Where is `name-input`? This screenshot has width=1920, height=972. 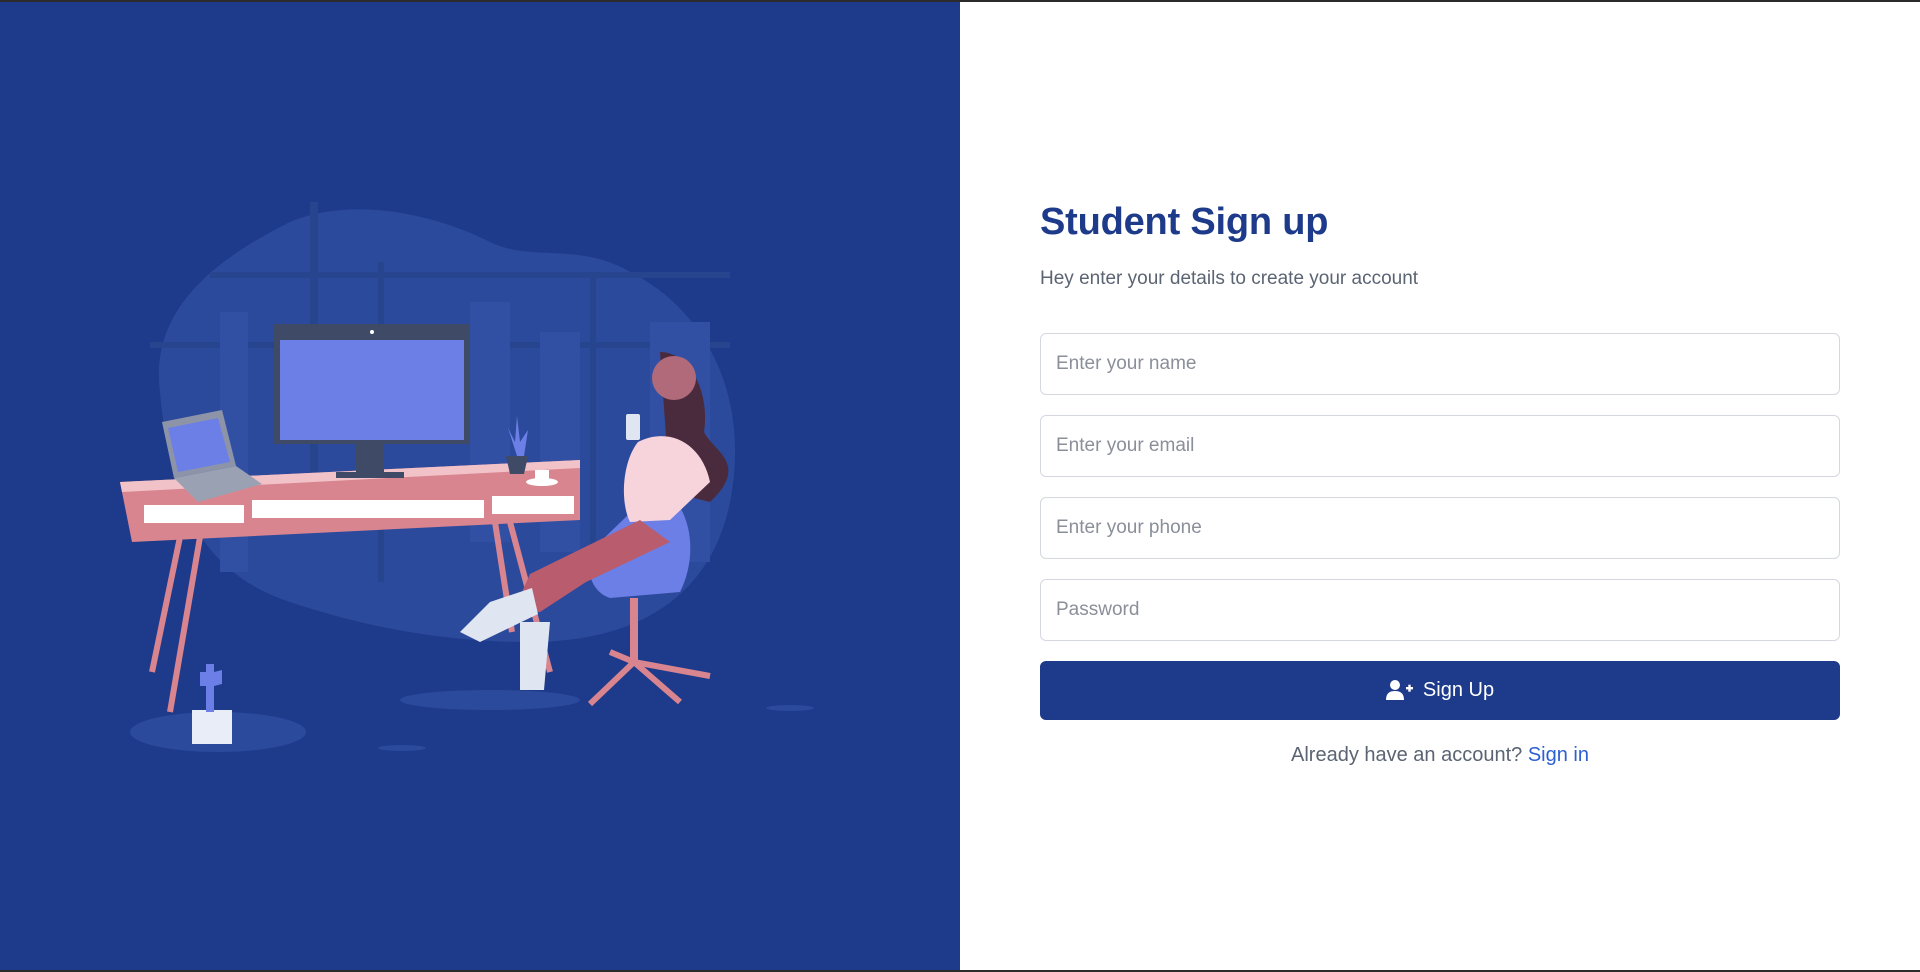
name-input is located at coordinates (1440, 363).